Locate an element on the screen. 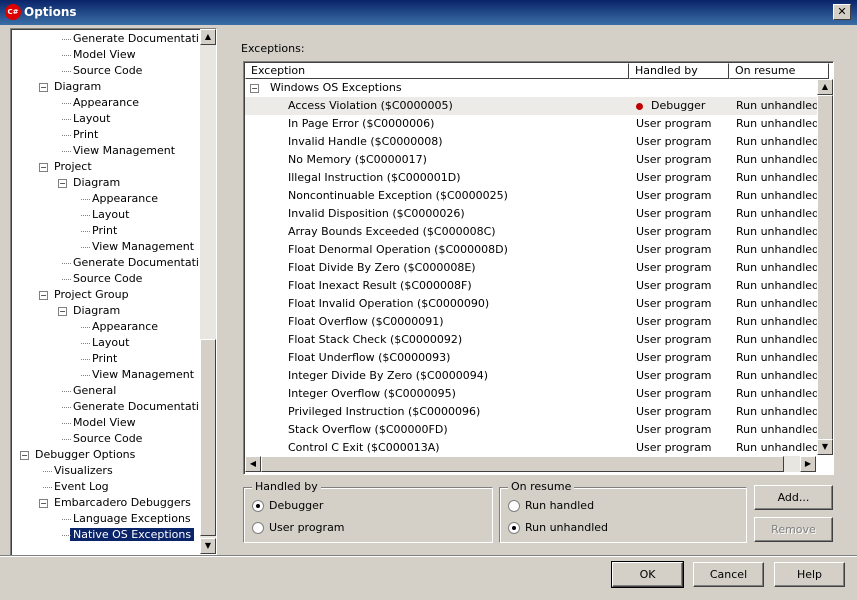 The height and width of the screenshot is (600, 857). scroll-down-icon: ▼ is located at coordinates (208, 546).